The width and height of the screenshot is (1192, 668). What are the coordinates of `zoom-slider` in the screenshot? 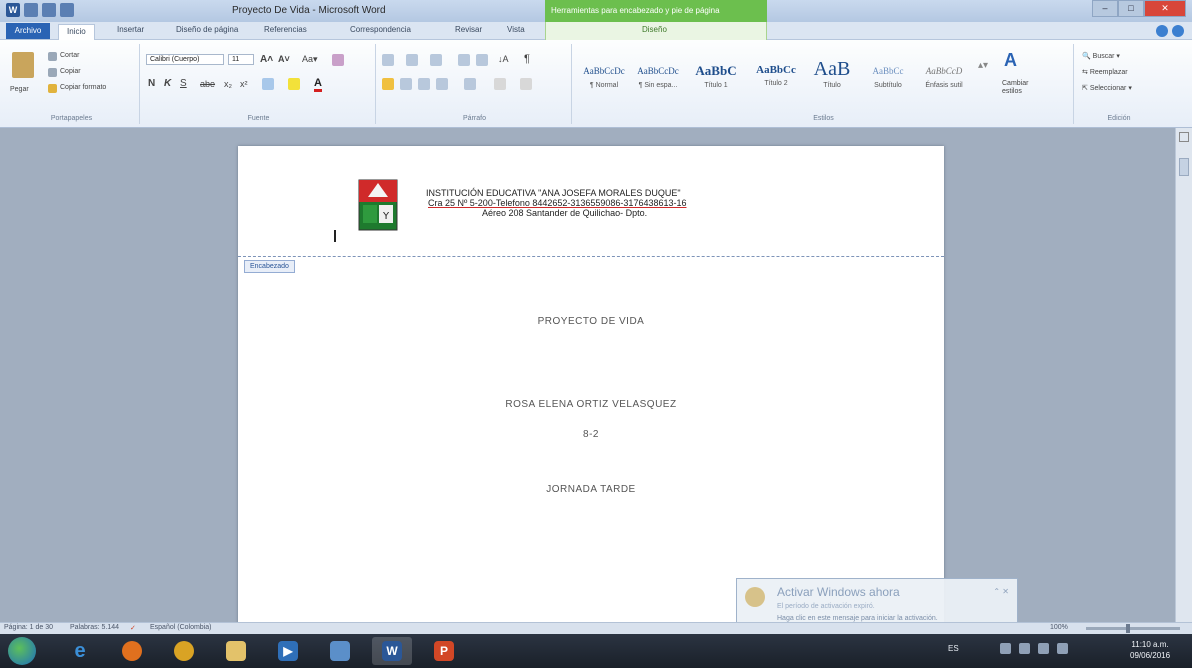 It's located at (1133, 628).